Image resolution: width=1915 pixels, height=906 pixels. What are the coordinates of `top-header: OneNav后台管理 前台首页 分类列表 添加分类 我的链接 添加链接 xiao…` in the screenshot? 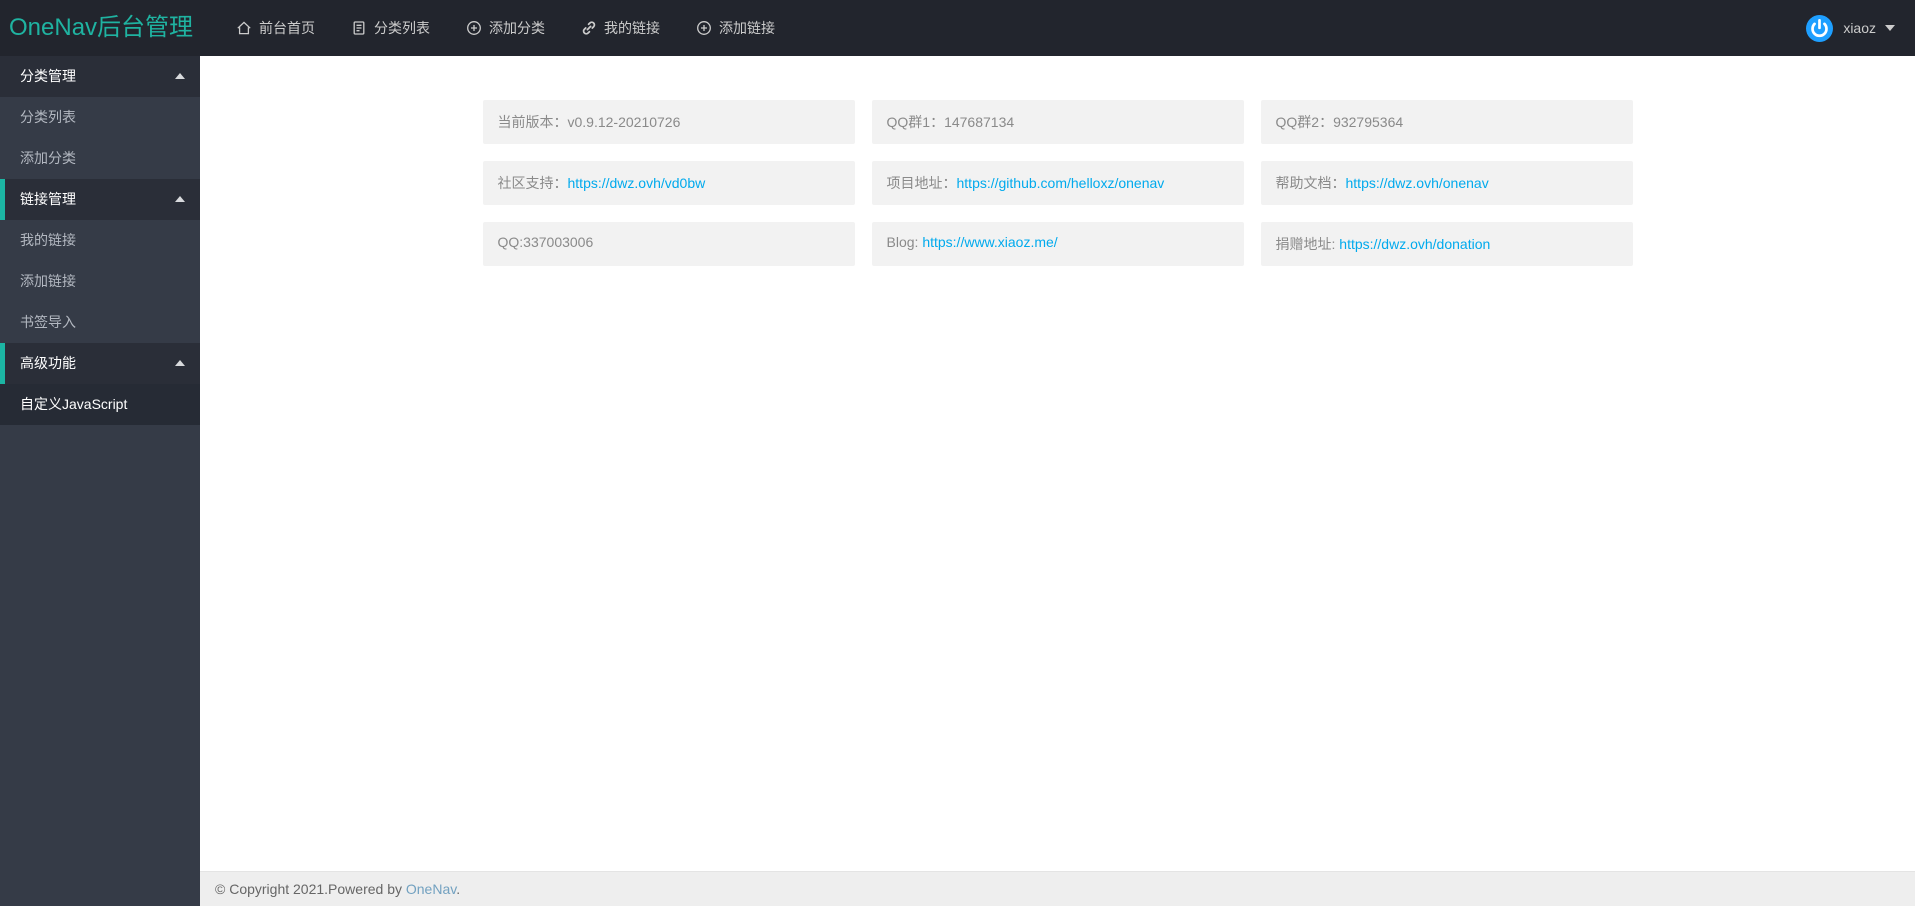 It's located at (957, 28).